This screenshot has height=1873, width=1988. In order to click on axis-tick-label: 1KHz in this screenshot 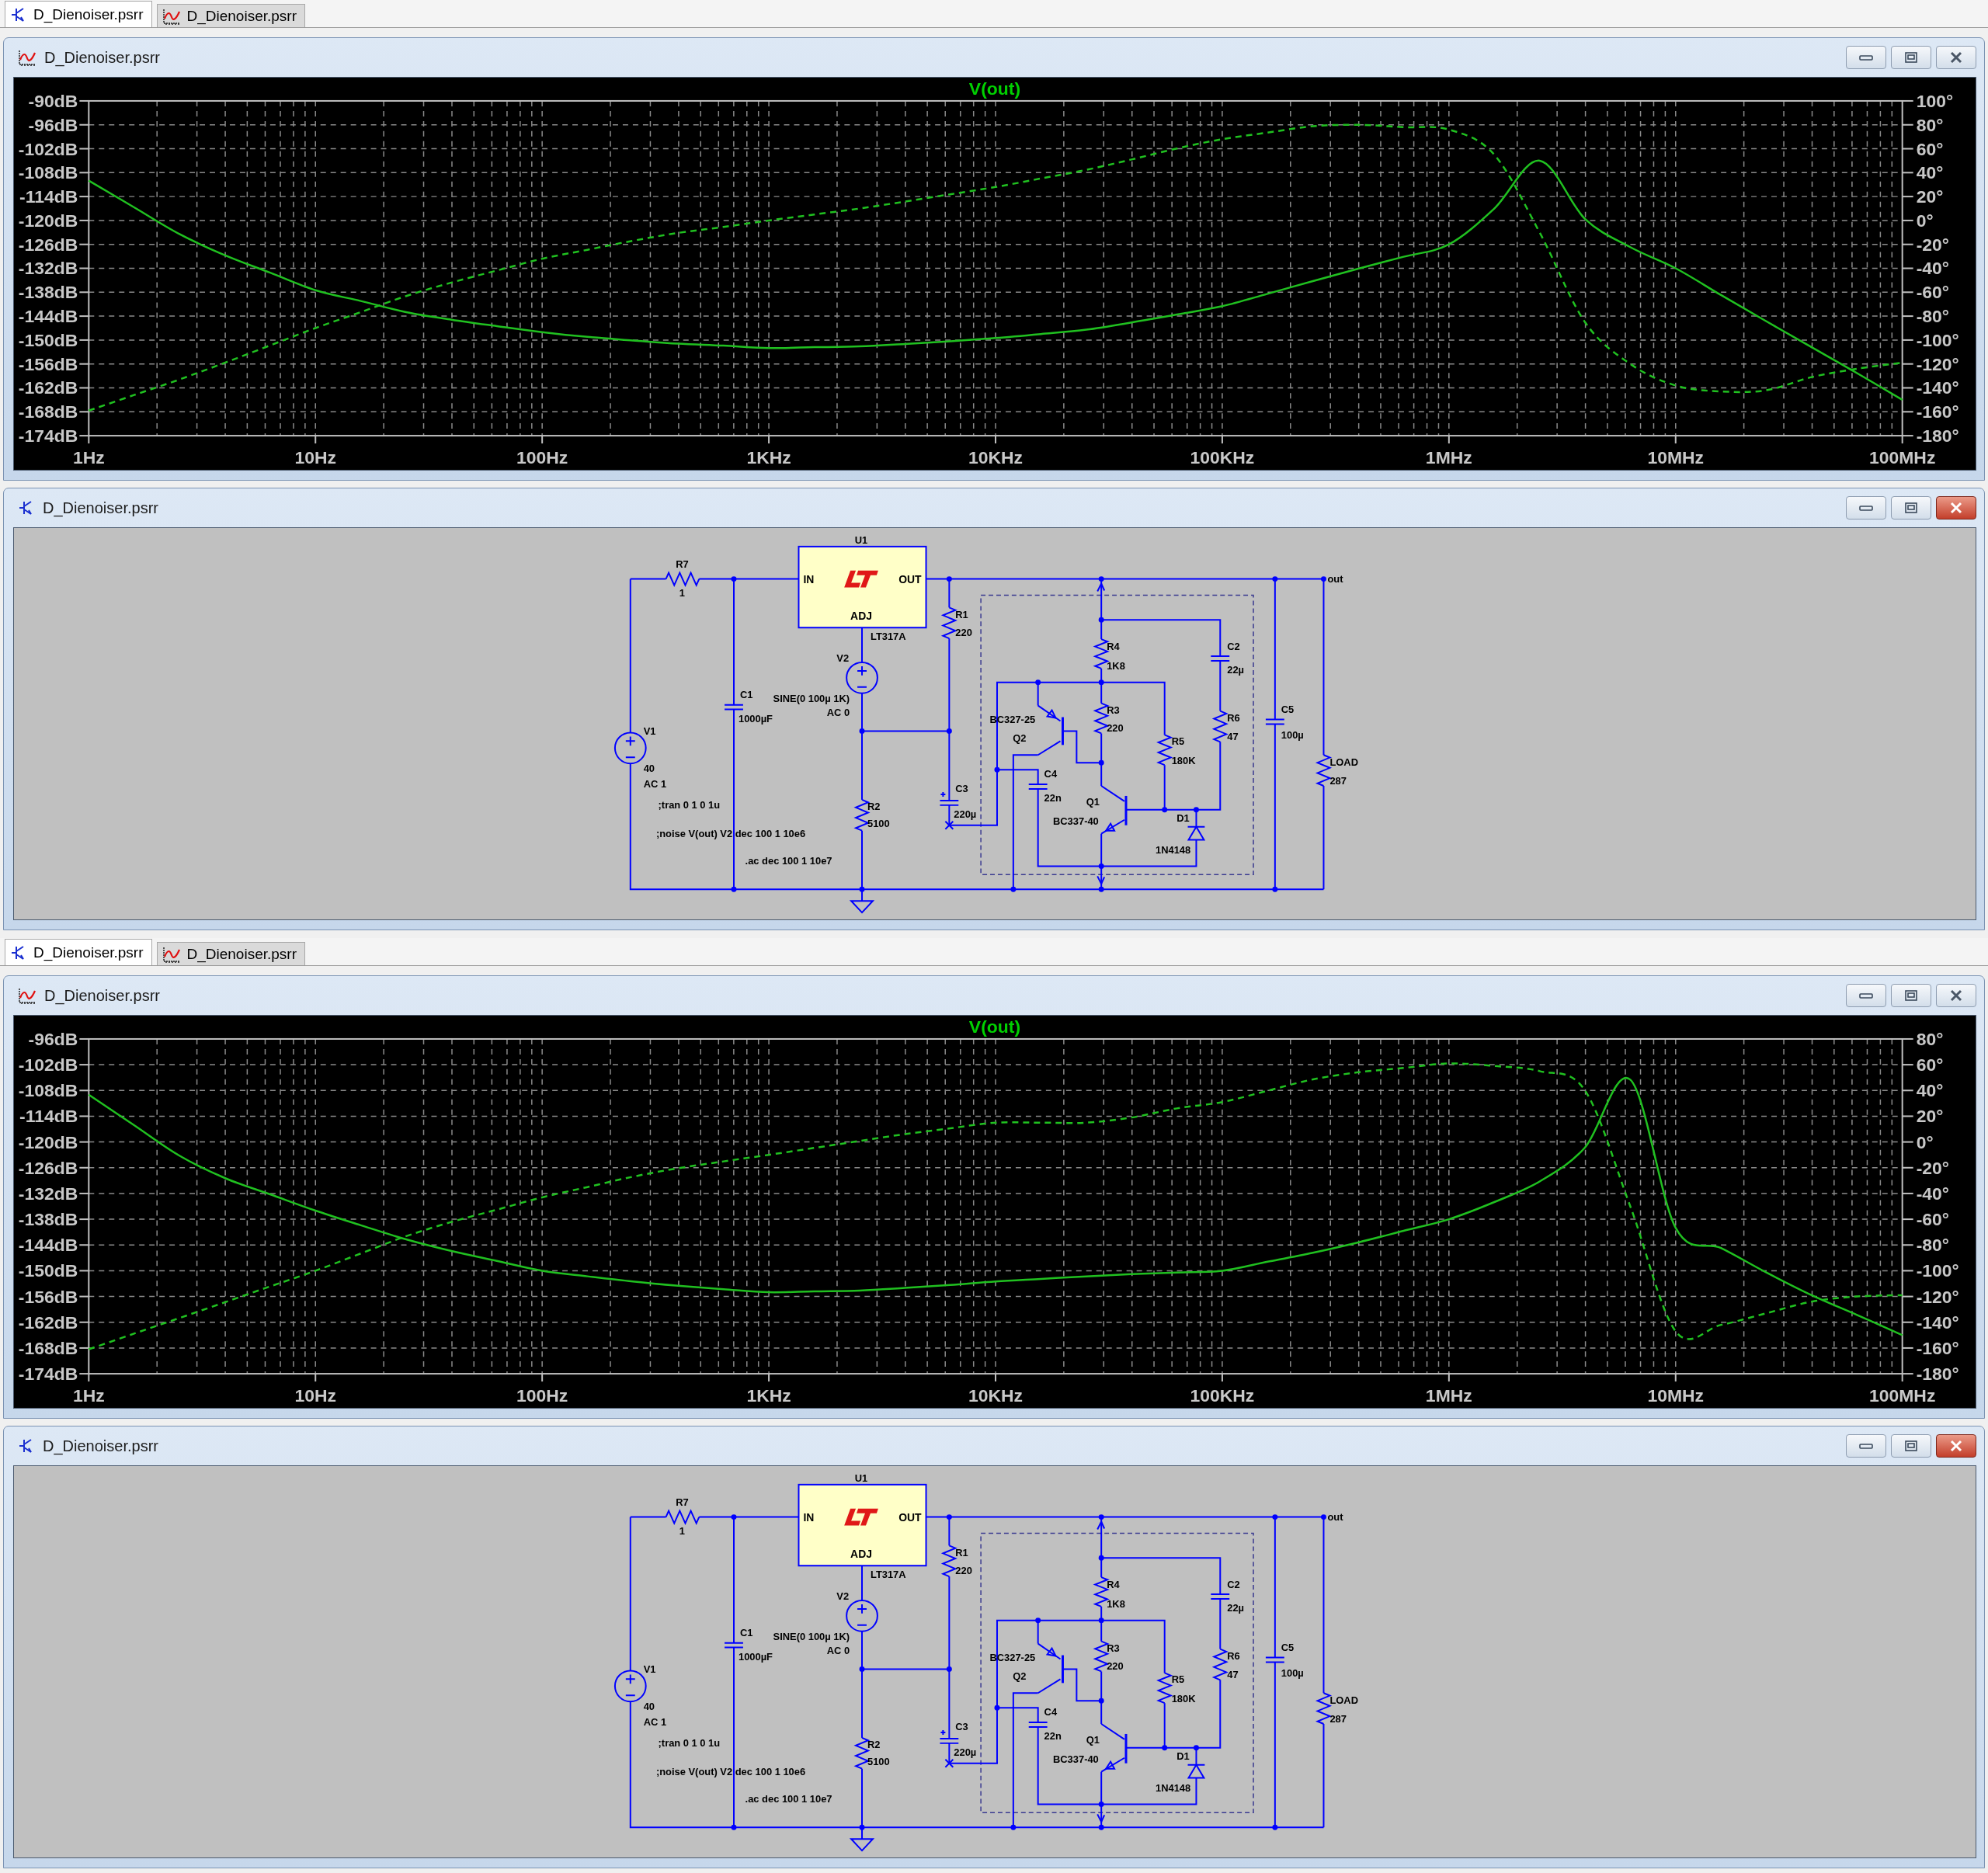, I will do `click(768, 457)`.